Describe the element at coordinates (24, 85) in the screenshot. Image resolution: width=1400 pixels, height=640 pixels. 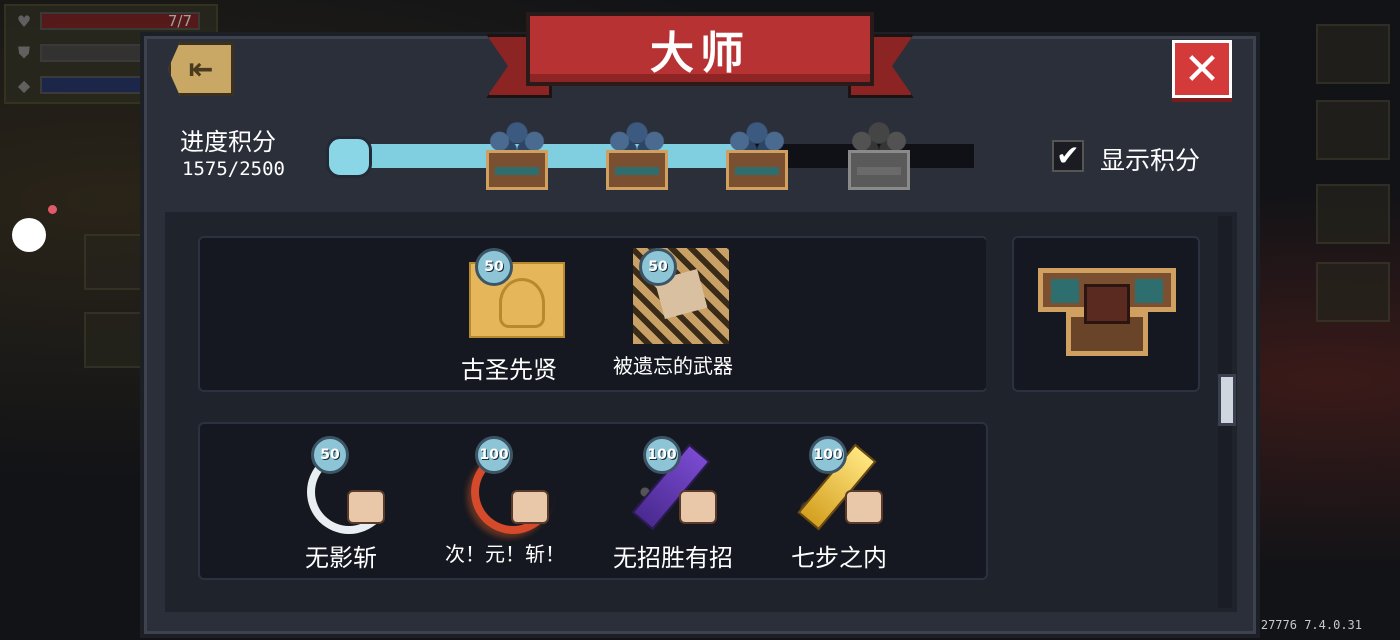
I see `diamond-icon: ◆` at that location.